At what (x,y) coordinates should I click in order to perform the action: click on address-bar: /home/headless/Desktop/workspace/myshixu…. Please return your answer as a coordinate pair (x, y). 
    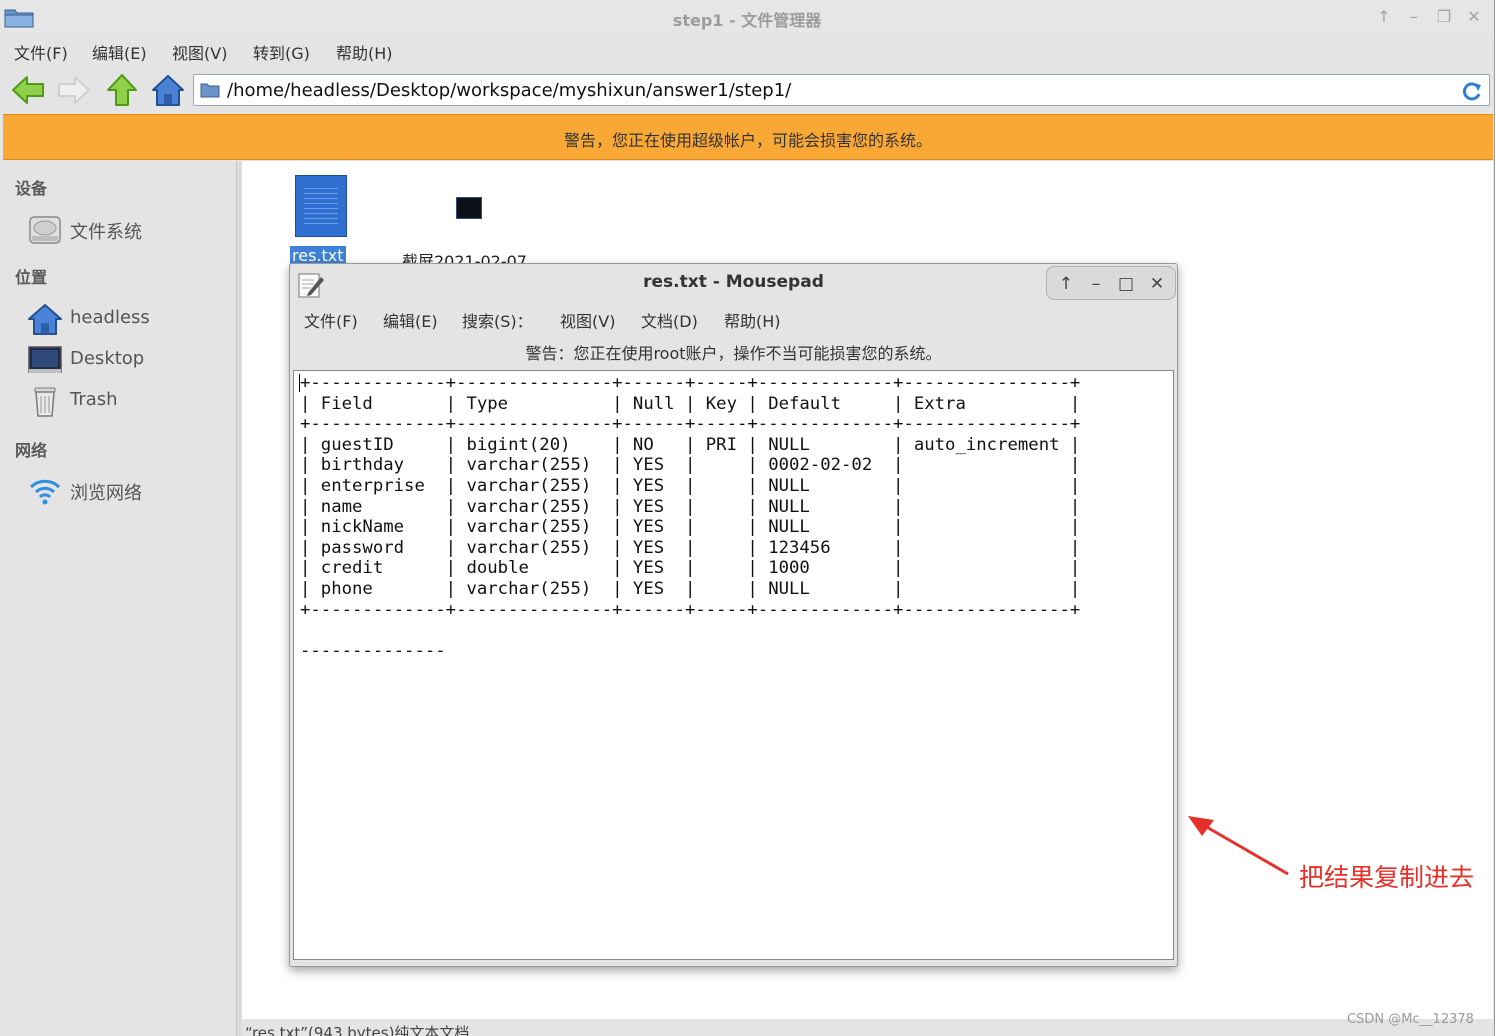
    Looking at the image, I should click on (841, 90).